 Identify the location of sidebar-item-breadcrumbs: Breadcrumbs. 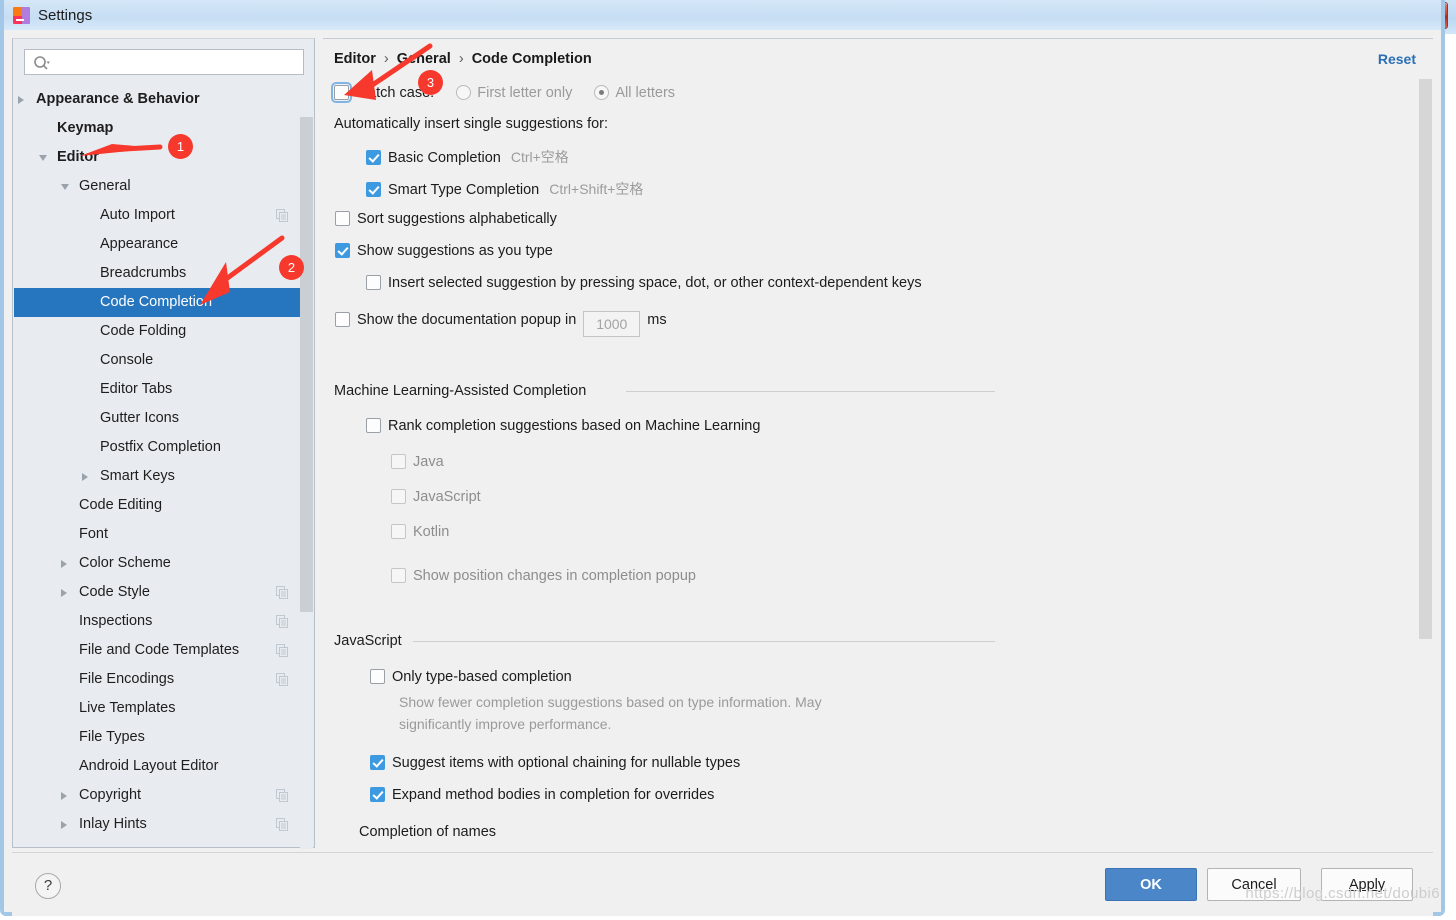
(163, 273).